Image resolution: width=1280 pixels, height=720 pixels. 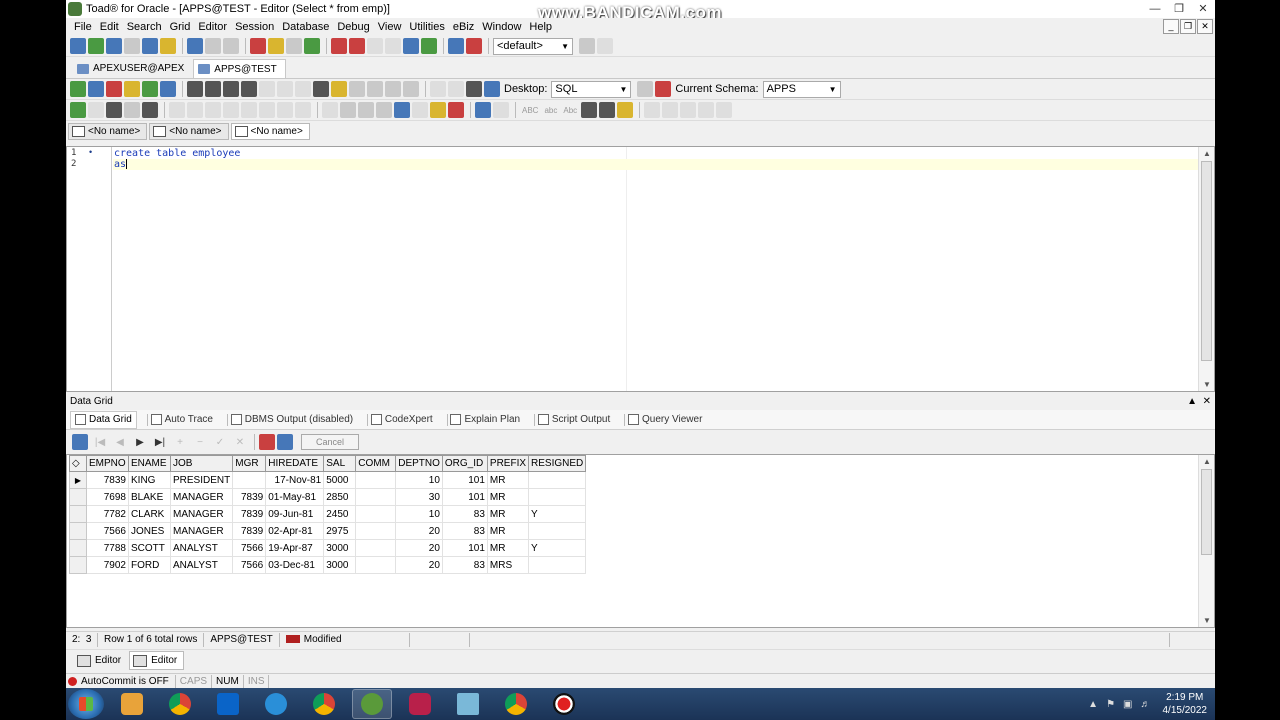 What do you see at coordinates (305, 27) in the screenshot?
I see `menu-database: Database` at bounding box center [305, 27].